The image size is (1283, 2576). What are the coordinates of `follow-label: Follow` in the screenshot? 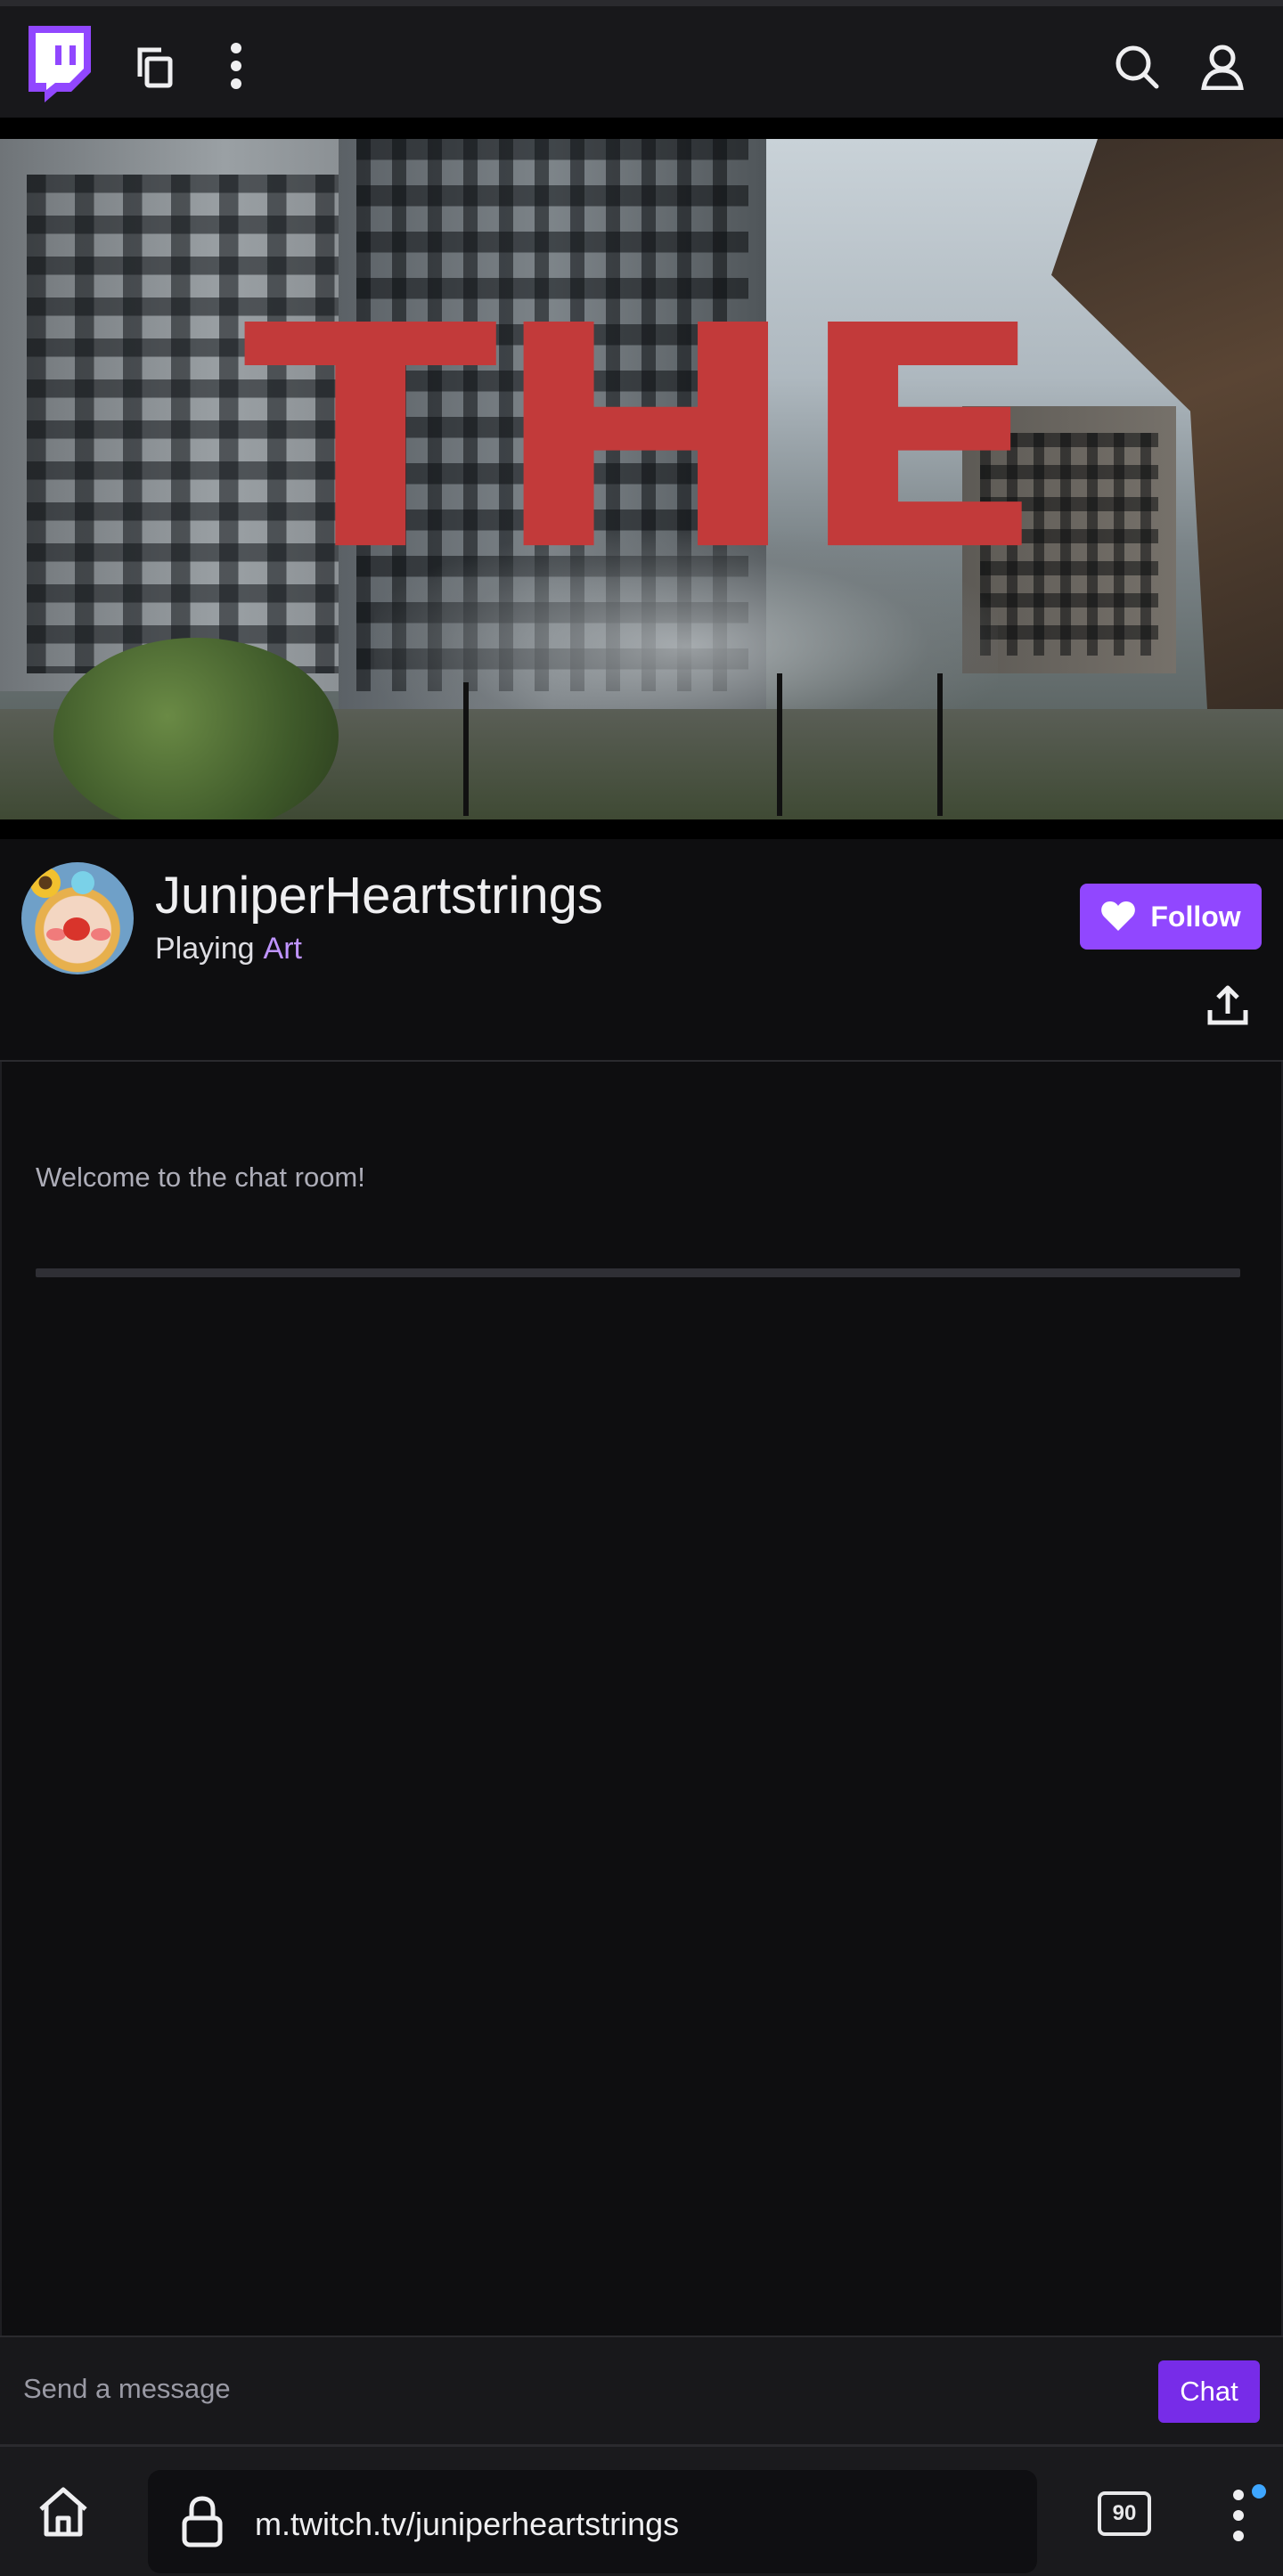 It's located at (1195, 916).